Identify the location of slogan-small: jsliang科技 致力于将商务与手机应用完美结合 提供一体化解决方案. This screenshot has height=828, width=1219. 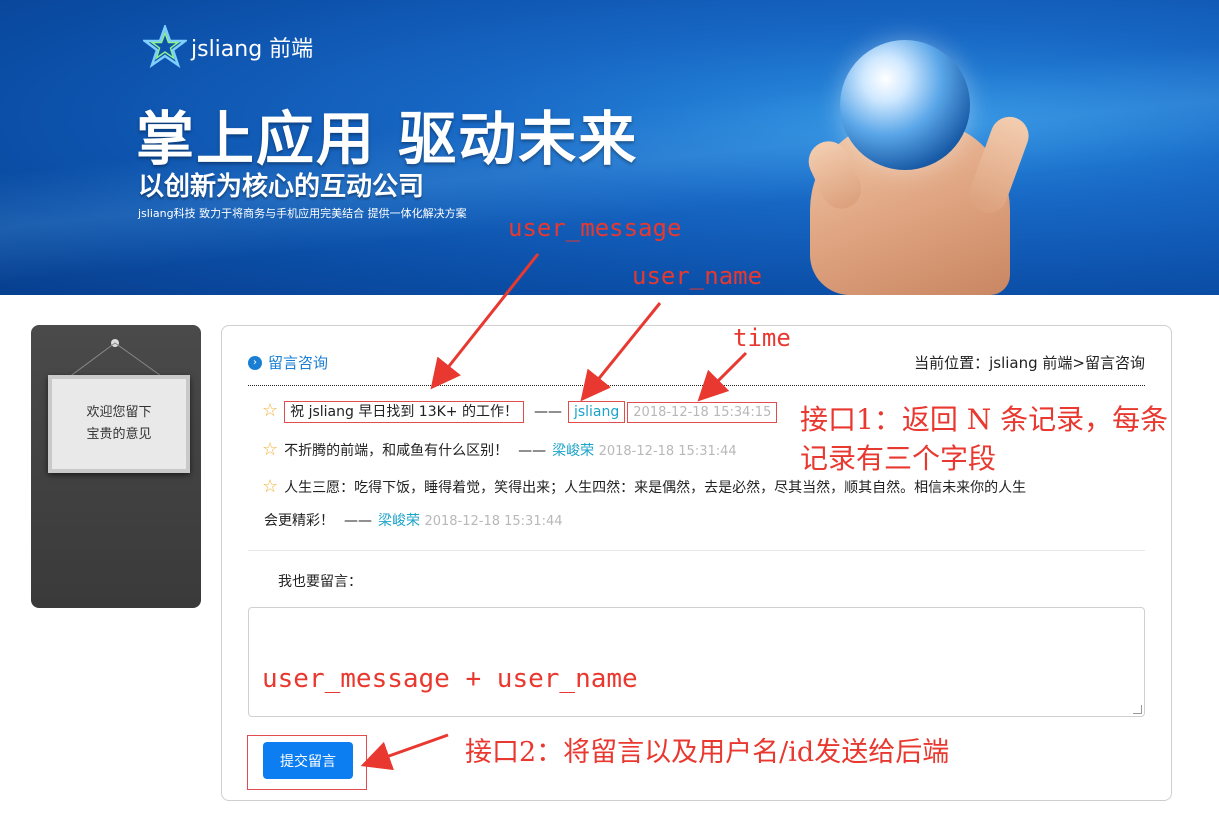
(302, 213).